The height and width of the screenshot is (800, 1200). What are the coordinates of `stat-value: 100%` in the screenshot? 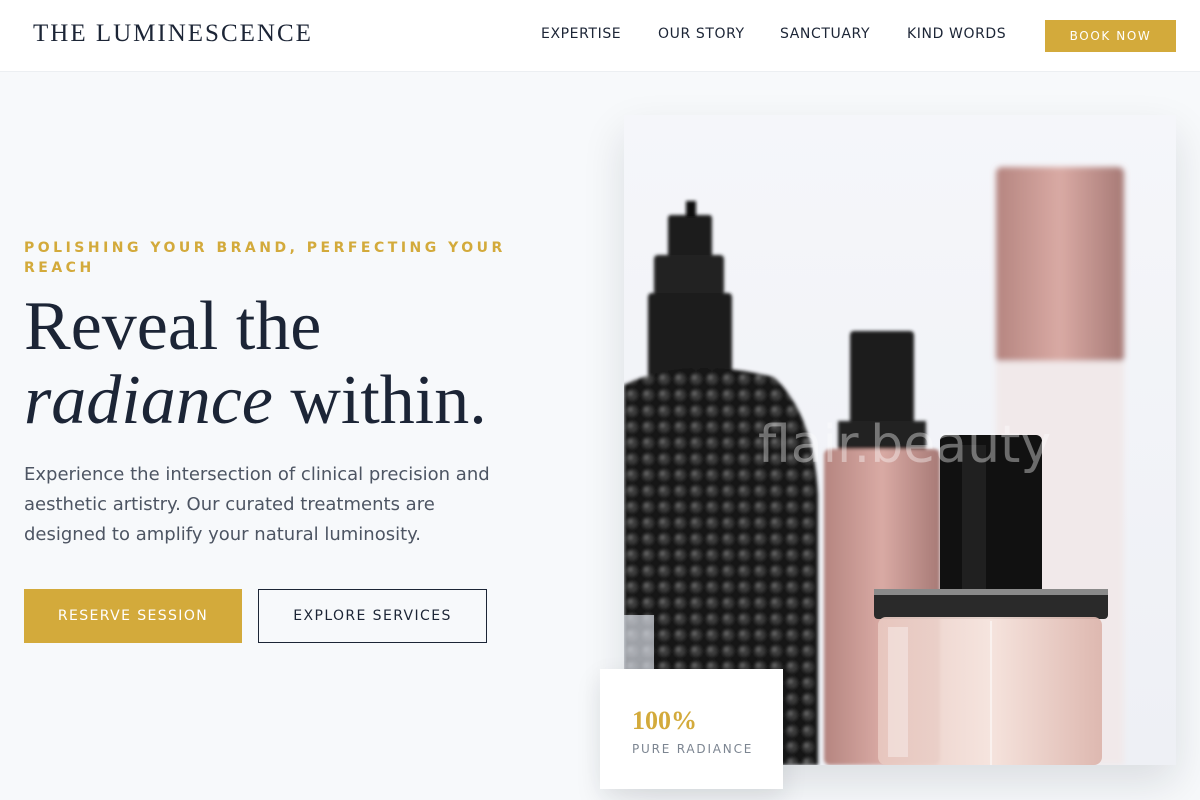 It's located at (664, 720).